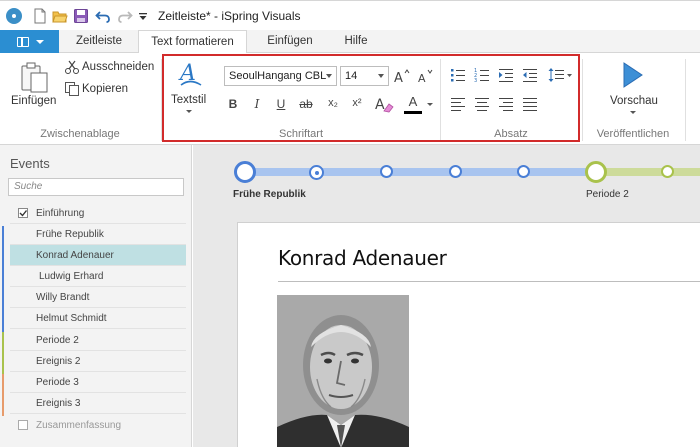 The width and height of the screenshot is (700, 447). Describe the element at coordinates (57, 382) in the screenshot. I see `list-item-label: Periode 3` at that location.